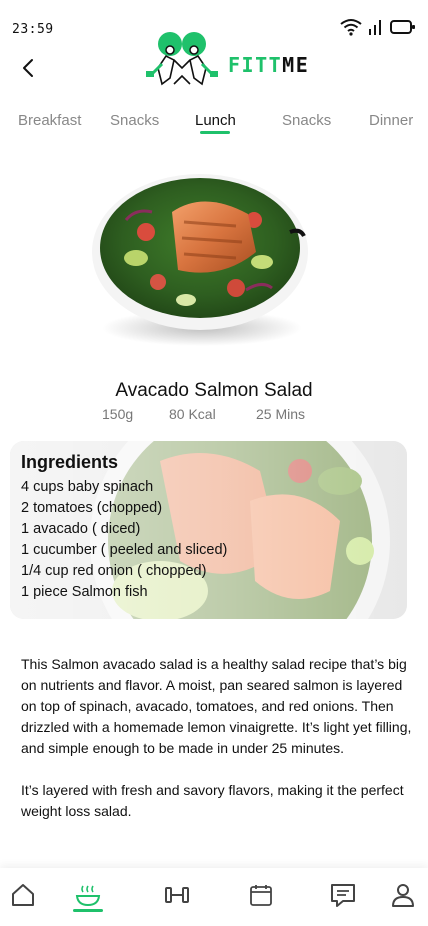 This screenshot has width=428, height=926. I want to click on brand-suffix: ME, so click(296, 65).